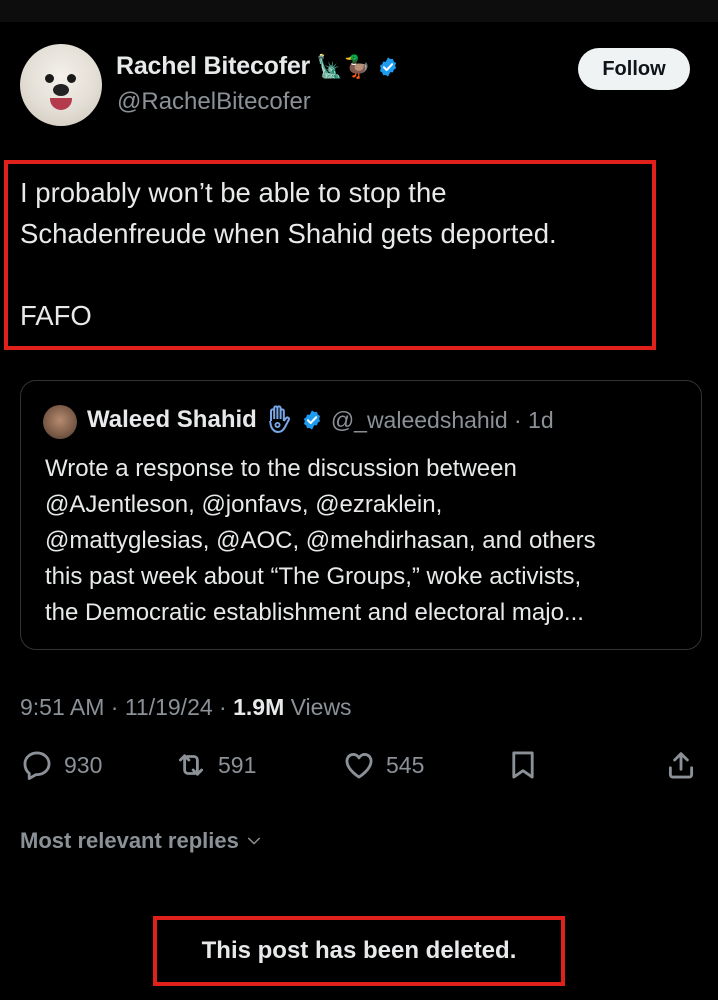 The width and height of the screenshot is (718, 1000). I want to click on share-button, so click(681, 765).